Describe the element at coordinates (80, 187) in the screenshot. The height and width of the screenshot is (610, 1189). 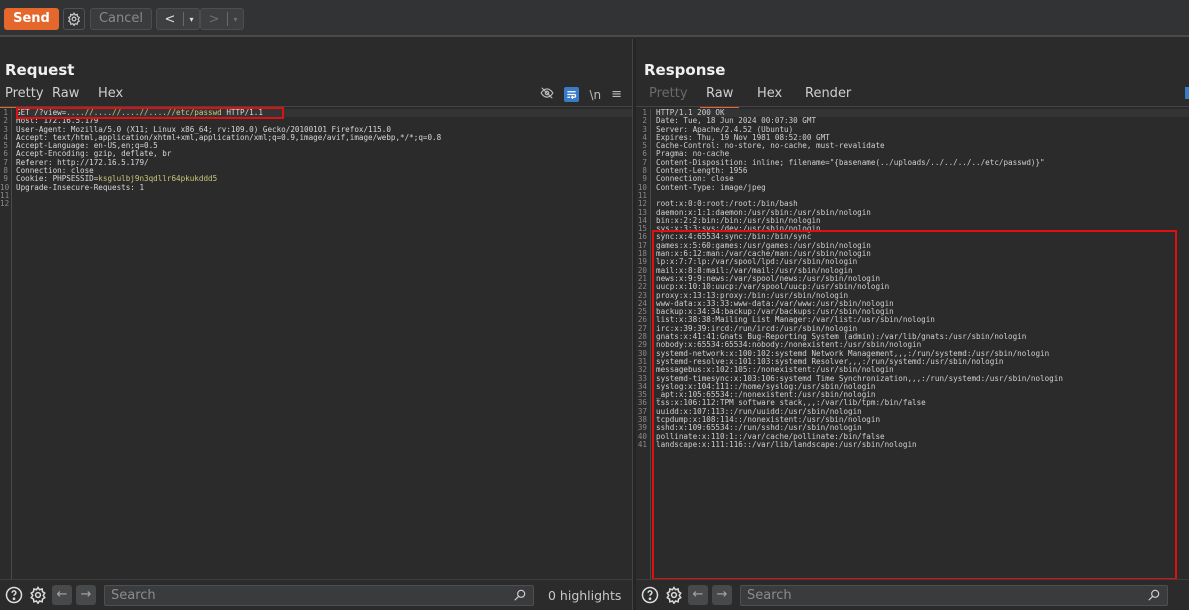
I see `code-line: Upgrade-Insecure-Requests: 1` at that location.